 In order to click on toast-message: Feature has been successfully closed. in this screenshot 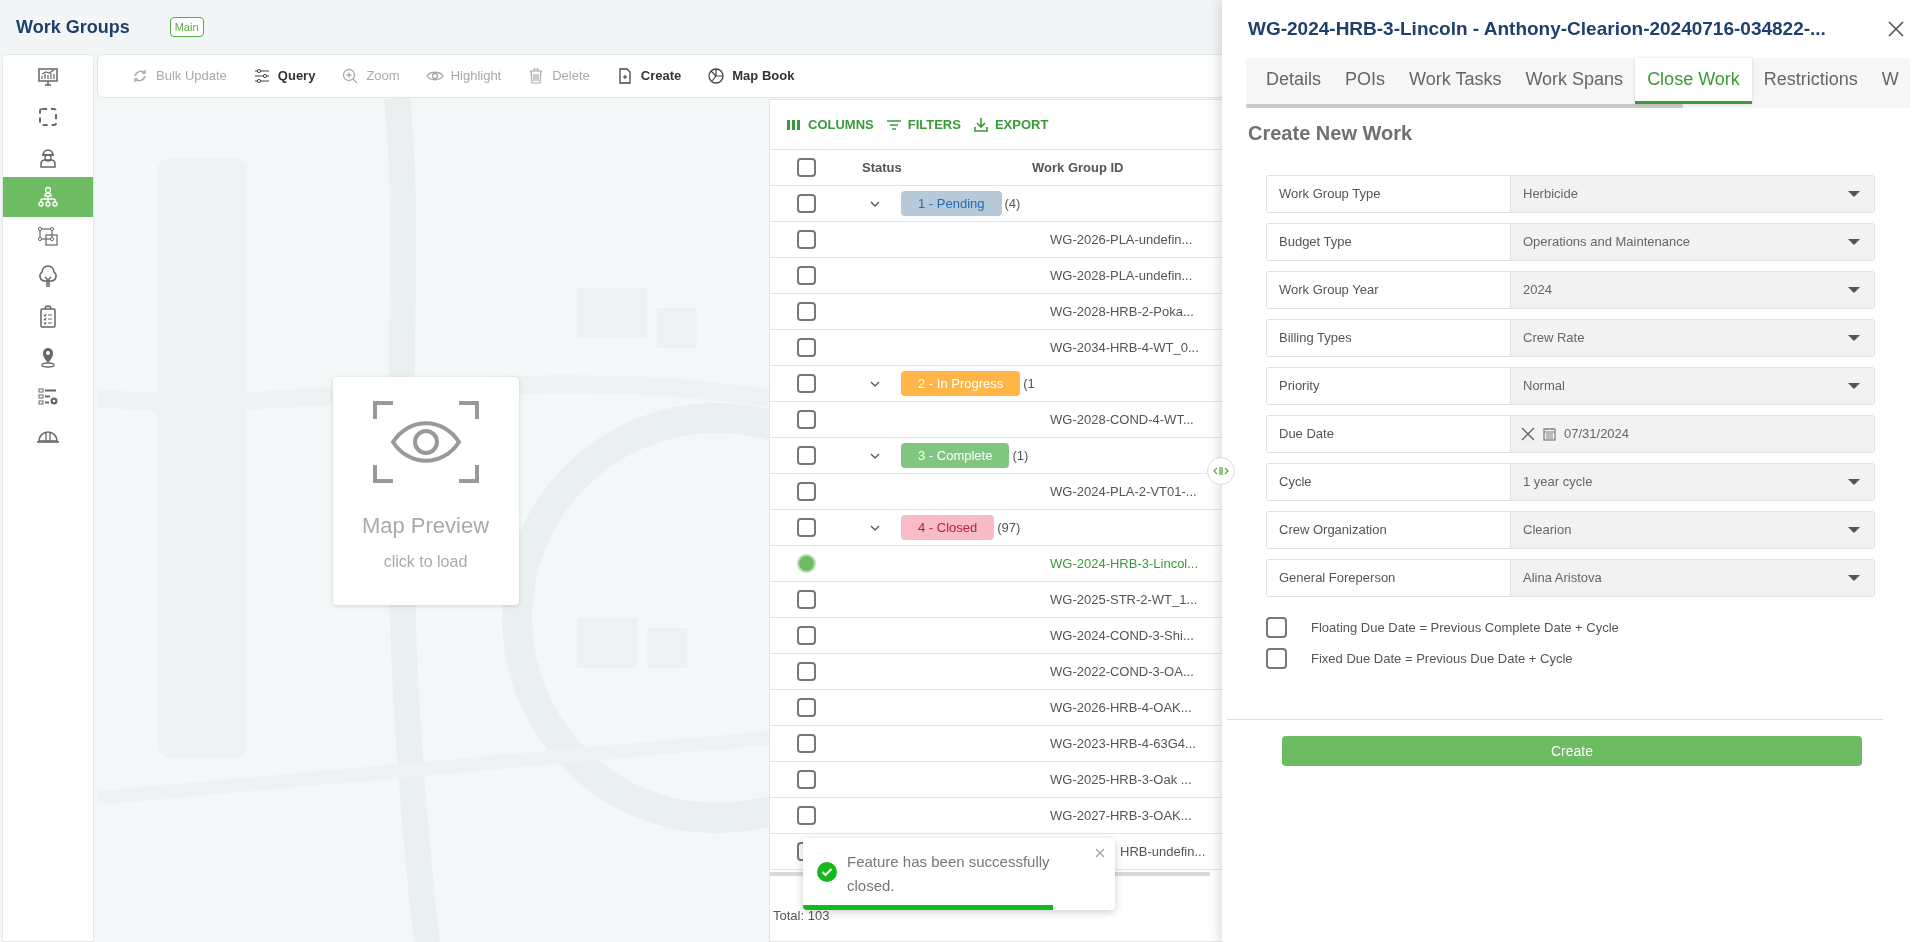, I will do `click(949, 874)`.